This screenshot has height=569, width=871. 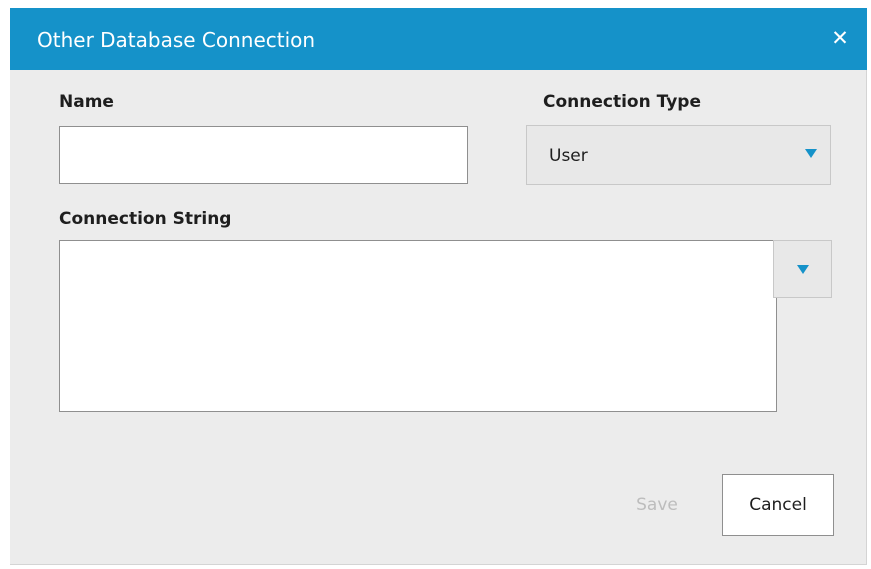 I want to click on name-input, so click(x=263, y=155).